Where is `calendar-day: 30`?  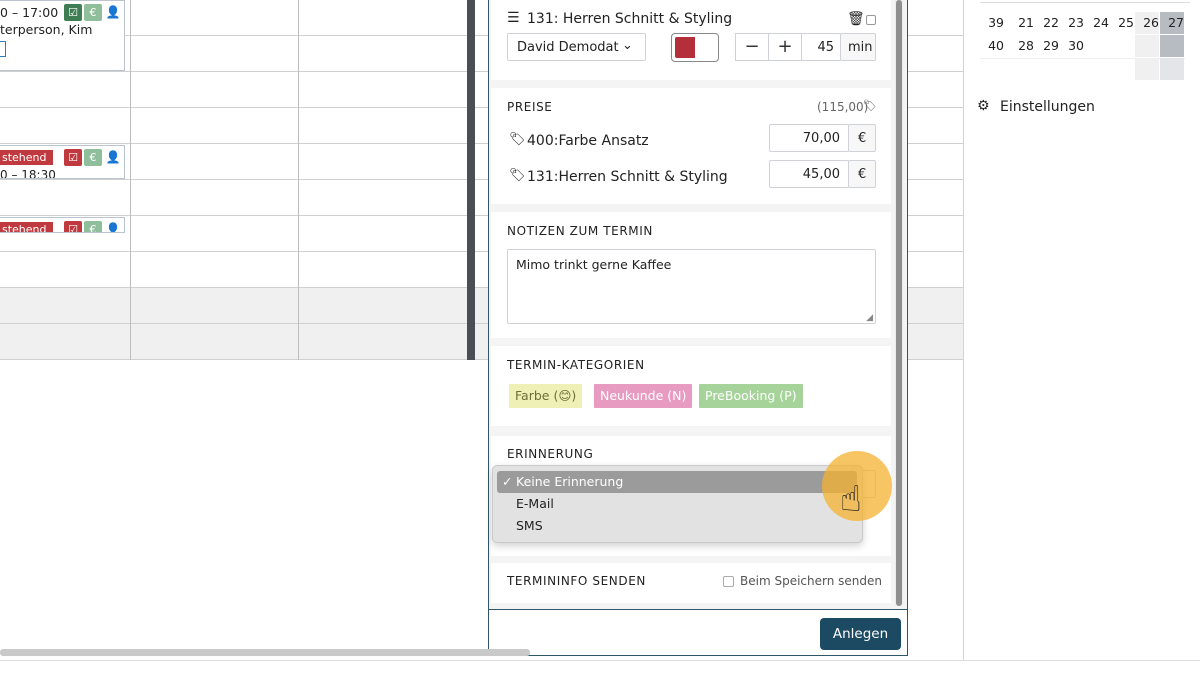
calendar-day: 30 is located at coordinates (1072, 46).